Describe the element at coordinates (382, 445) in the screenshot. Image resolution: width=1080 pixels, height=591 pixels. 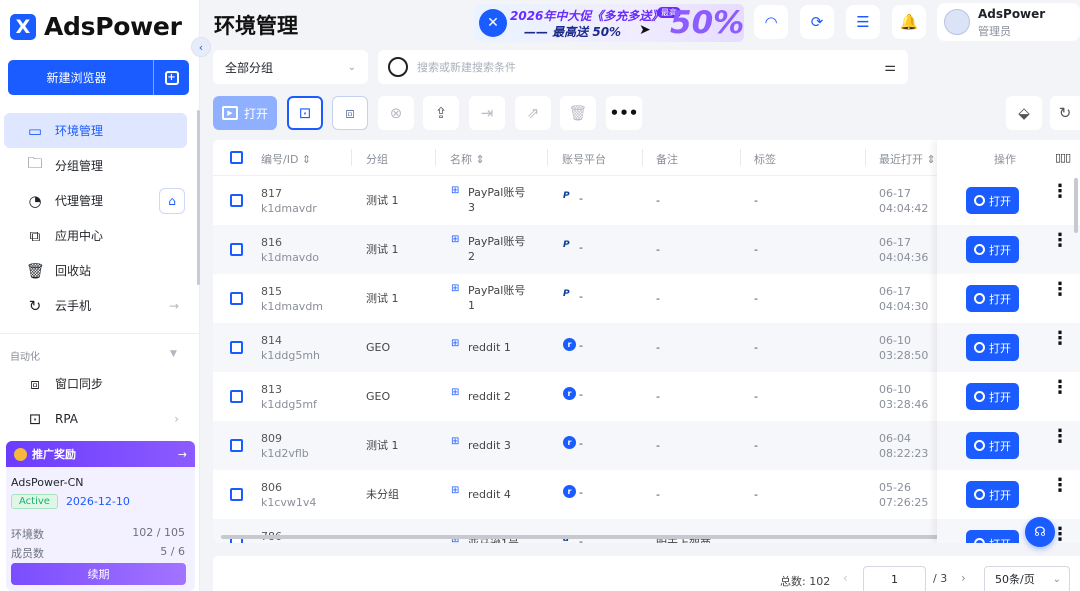
I see `profile-group: 测试 1` at that location.